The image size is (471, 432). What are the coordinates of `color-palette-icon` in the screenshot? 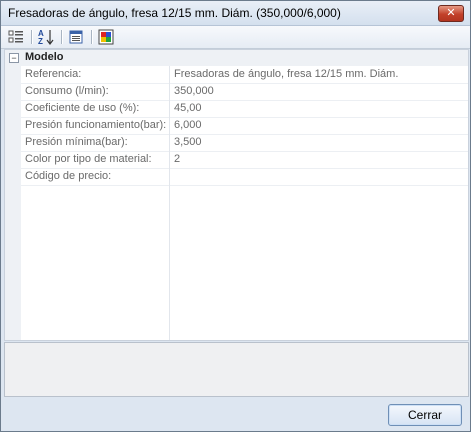 It's located at (106, 37).